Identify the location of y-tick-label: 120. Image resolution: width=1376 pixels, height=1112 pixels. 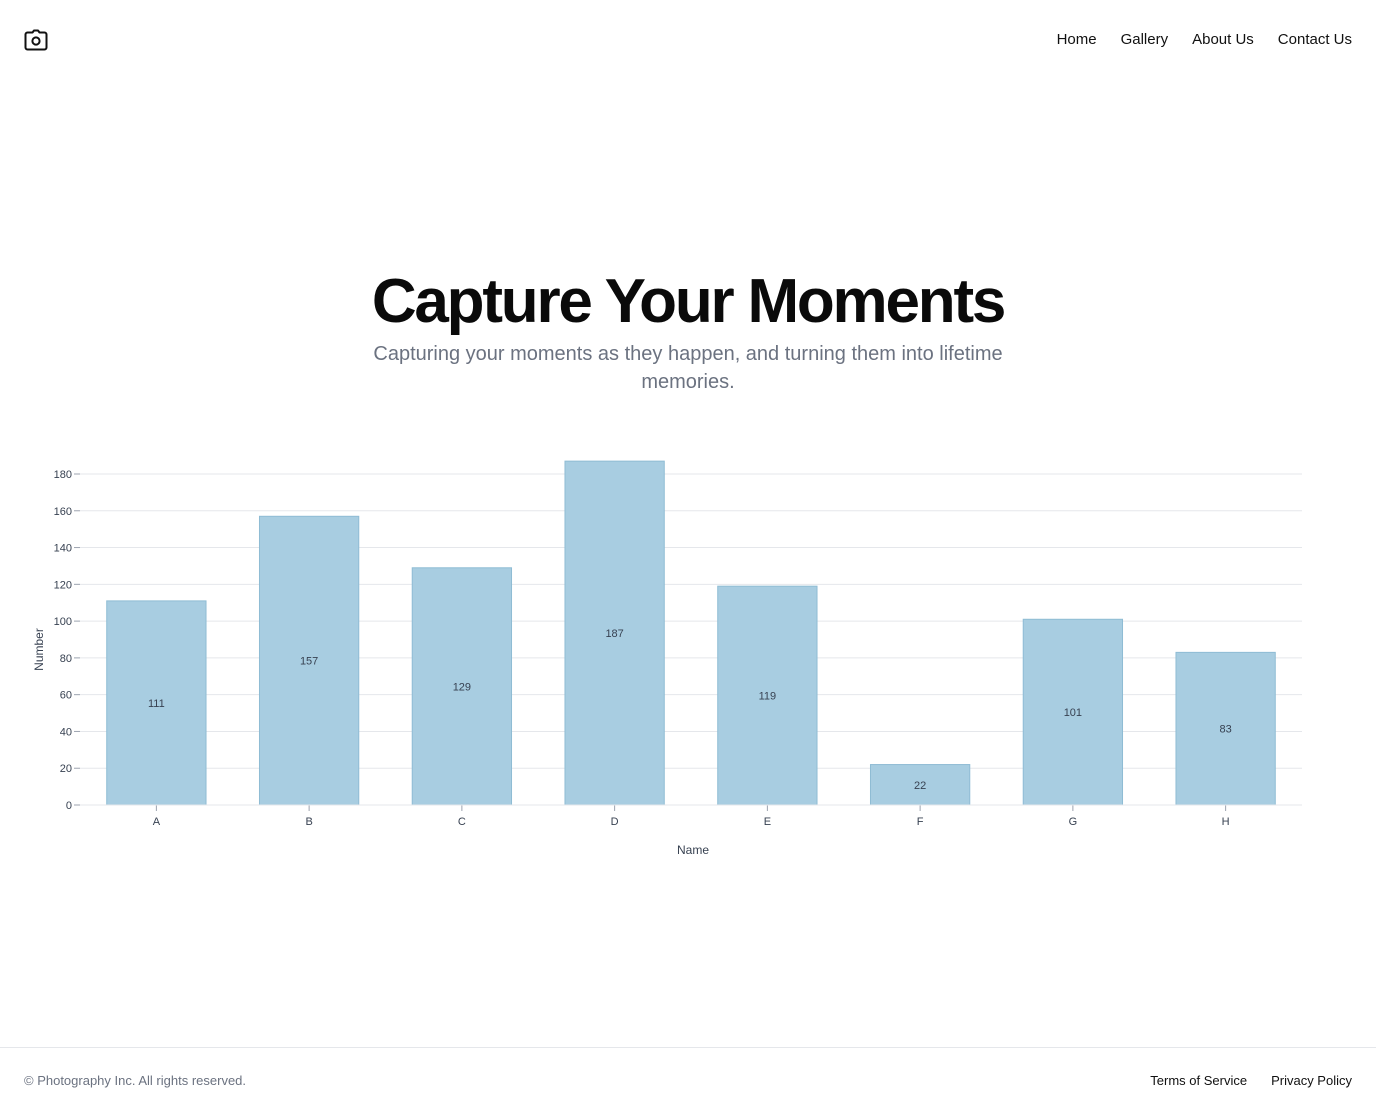
(63, 585).